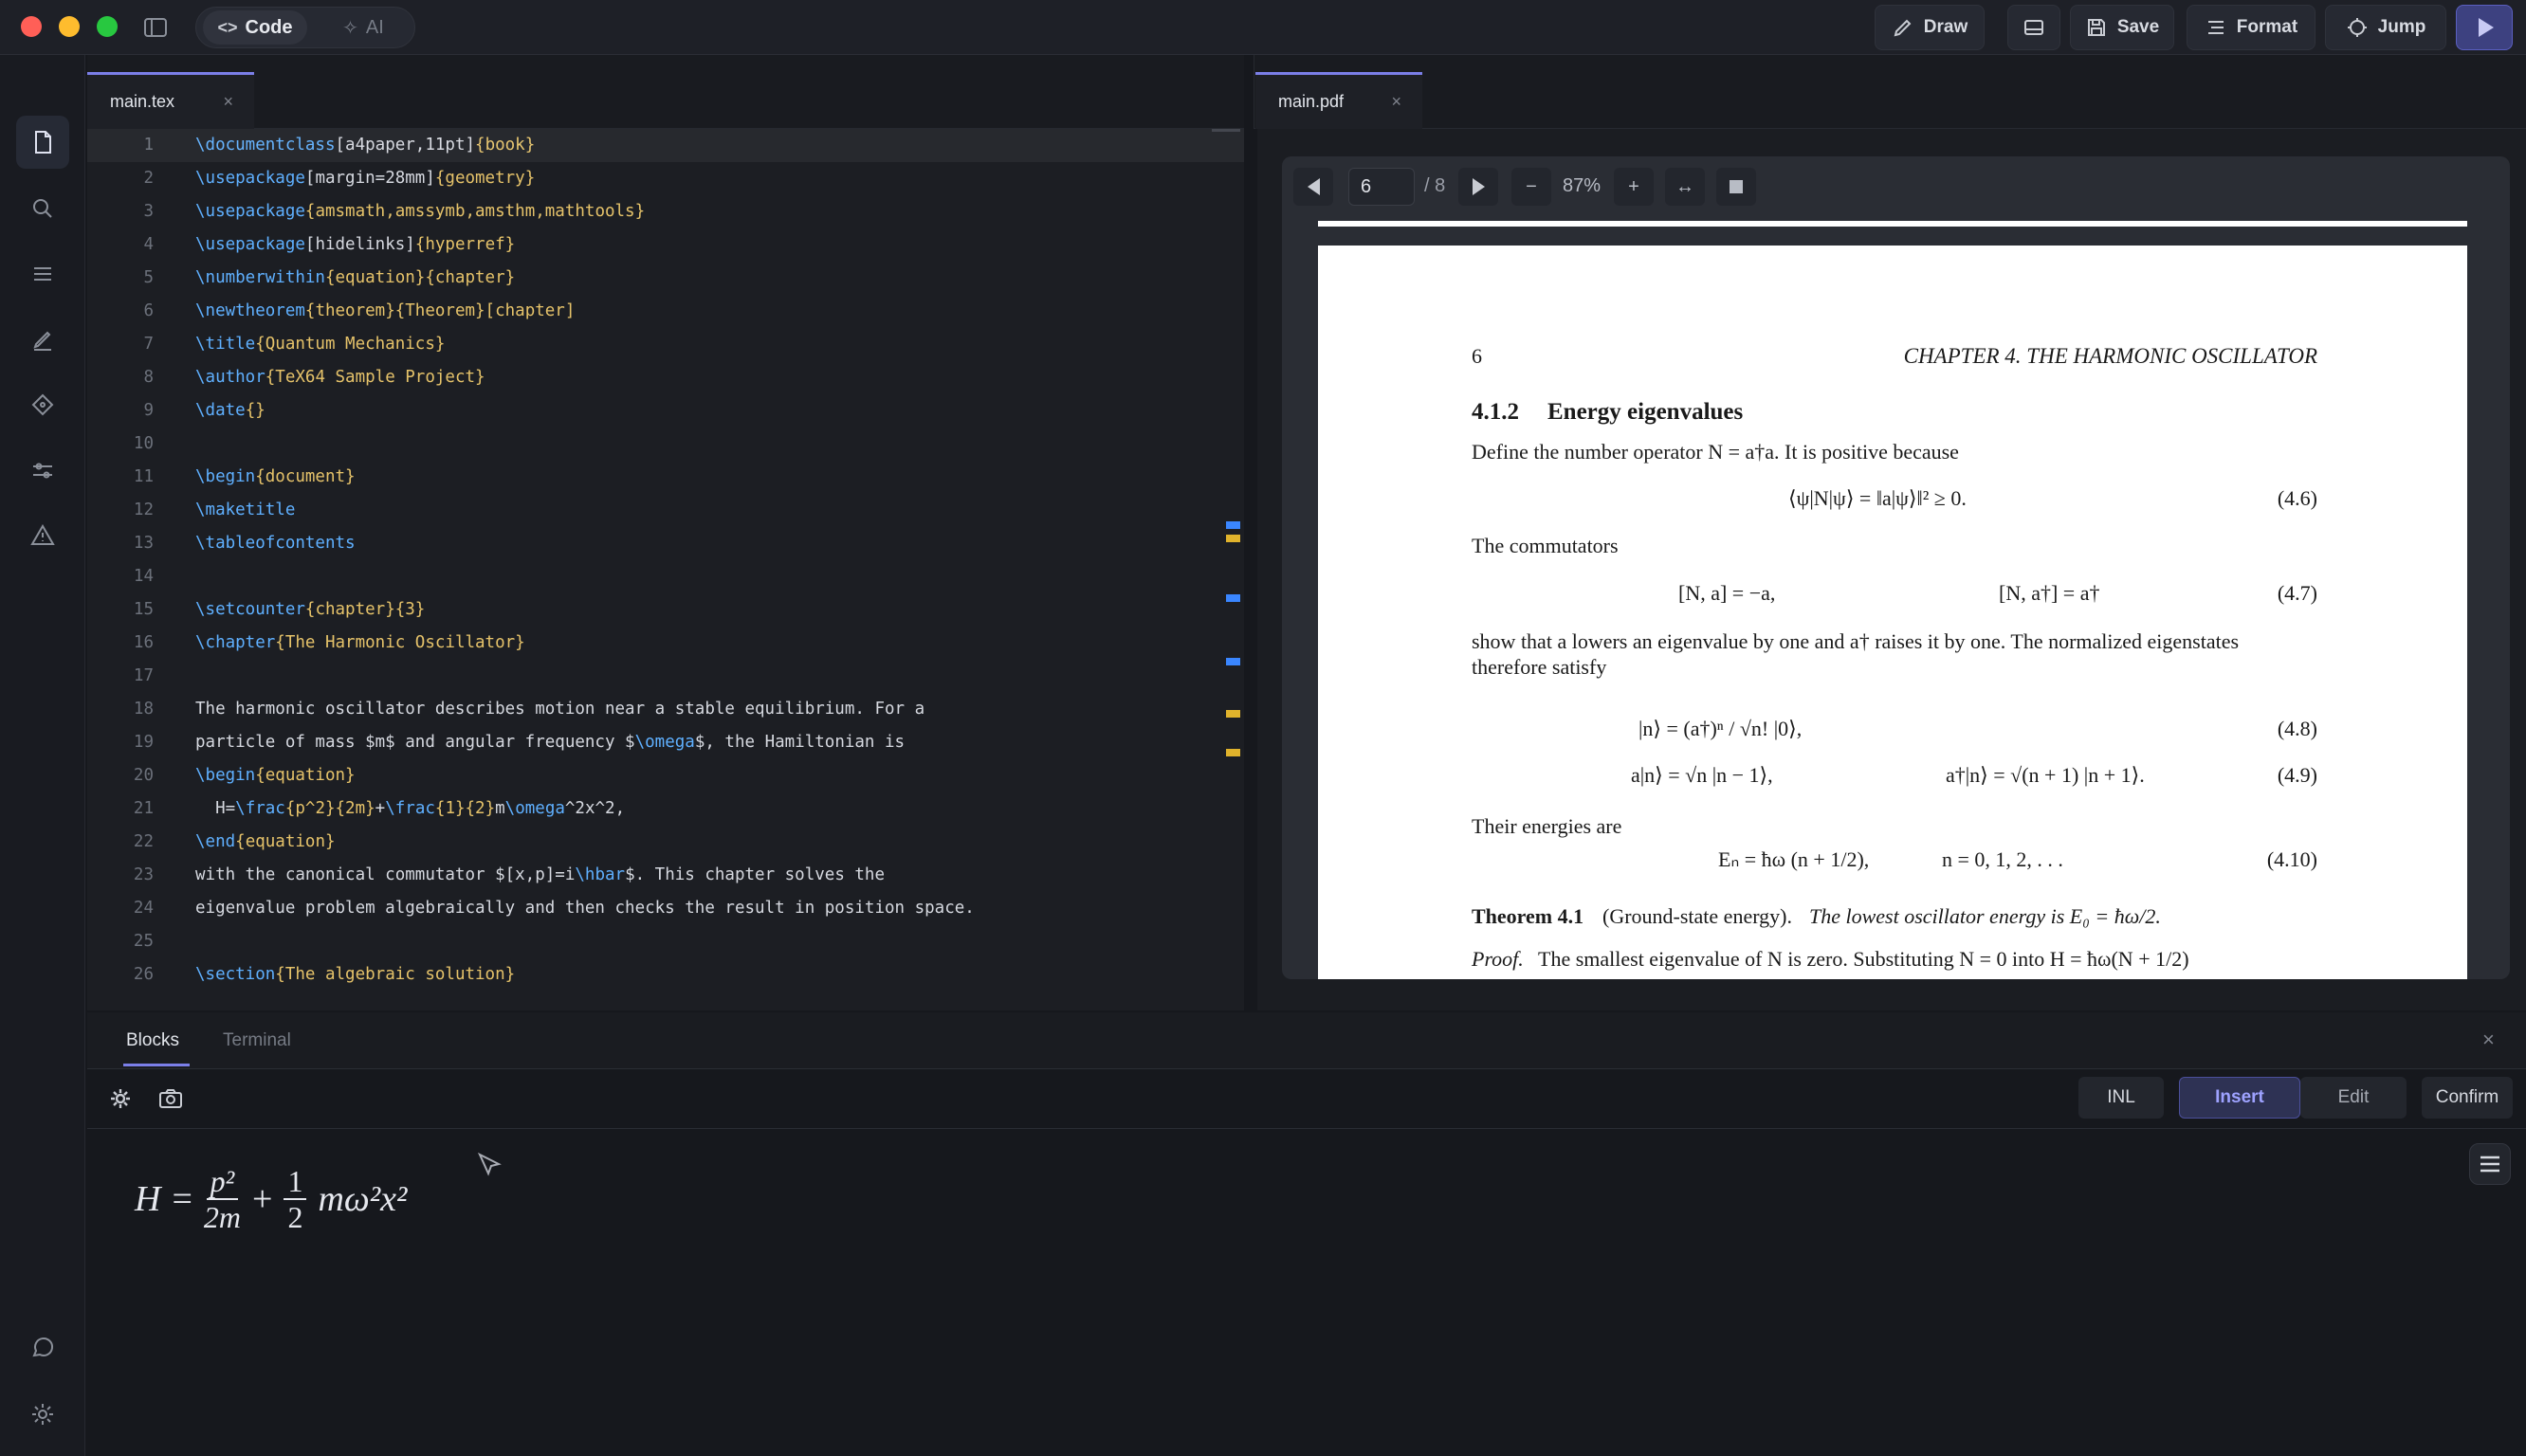 The width and height of the screenshot is (2526, 1456). I want to click on code-text: \setcounter{chapter}{3}, so click(310, 610).